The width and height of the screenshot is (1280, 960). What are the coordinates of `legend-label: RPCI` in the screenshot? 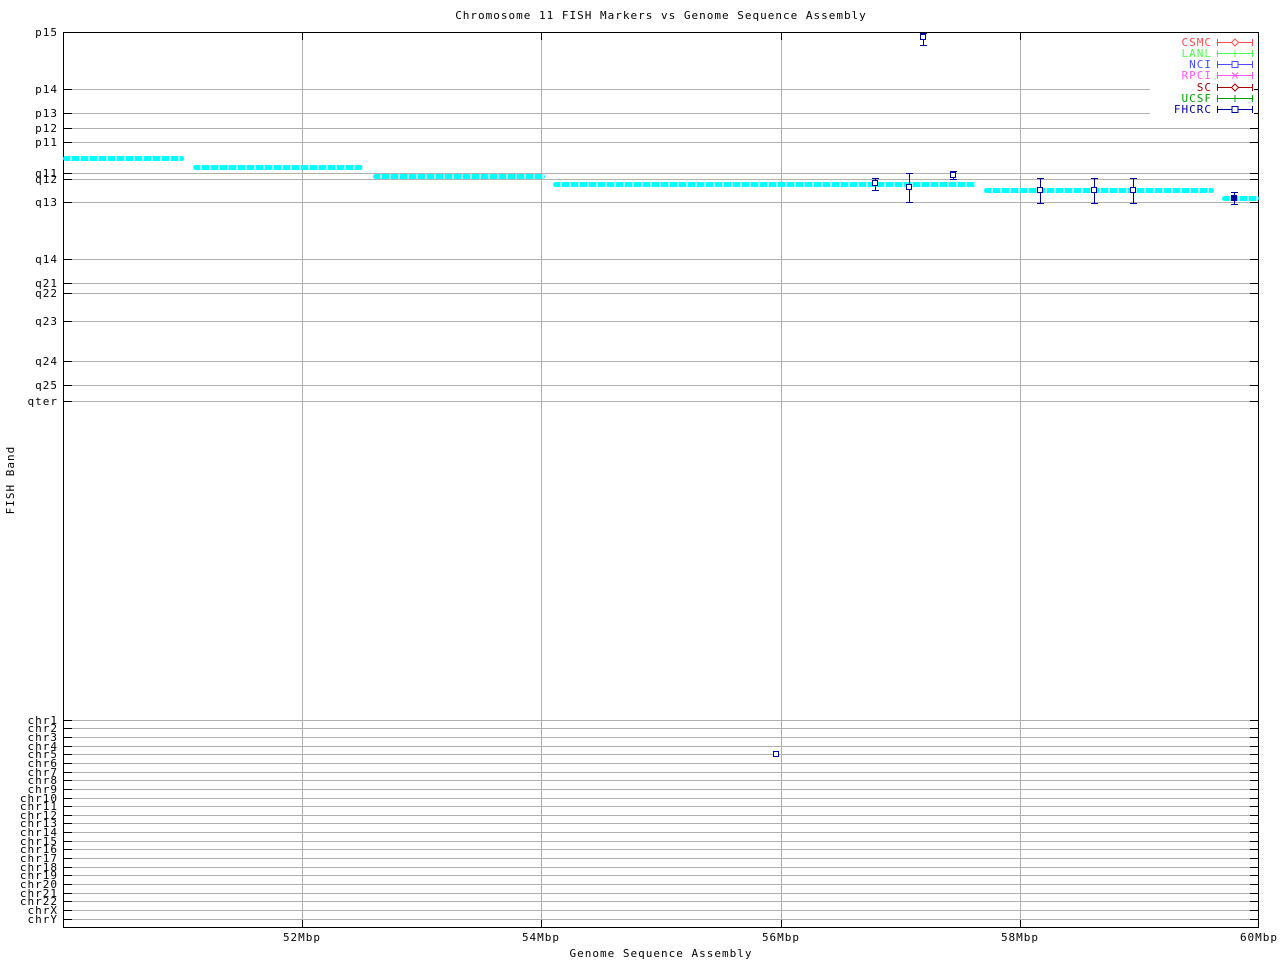 It's located at (1196, 76).